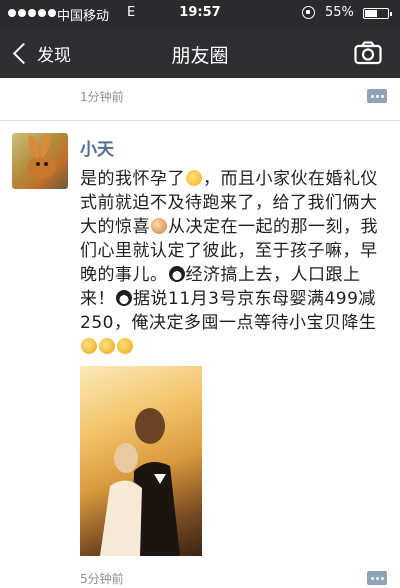 The width and height of the screenshot is (400, 588). What do you see at coordinates (194, 178) in the screenshot?
I see `smile-emoji-icon` at bounding box center [194, 178].